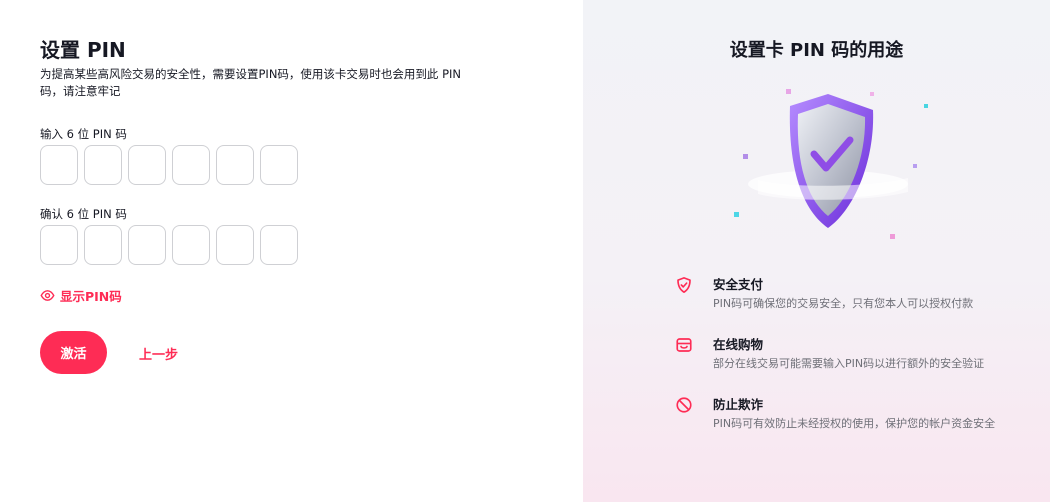 This screenshot has height=502, width=1050. I want to click on panel-title: 设置卡 PIN 码的用途, so click(816, 50).